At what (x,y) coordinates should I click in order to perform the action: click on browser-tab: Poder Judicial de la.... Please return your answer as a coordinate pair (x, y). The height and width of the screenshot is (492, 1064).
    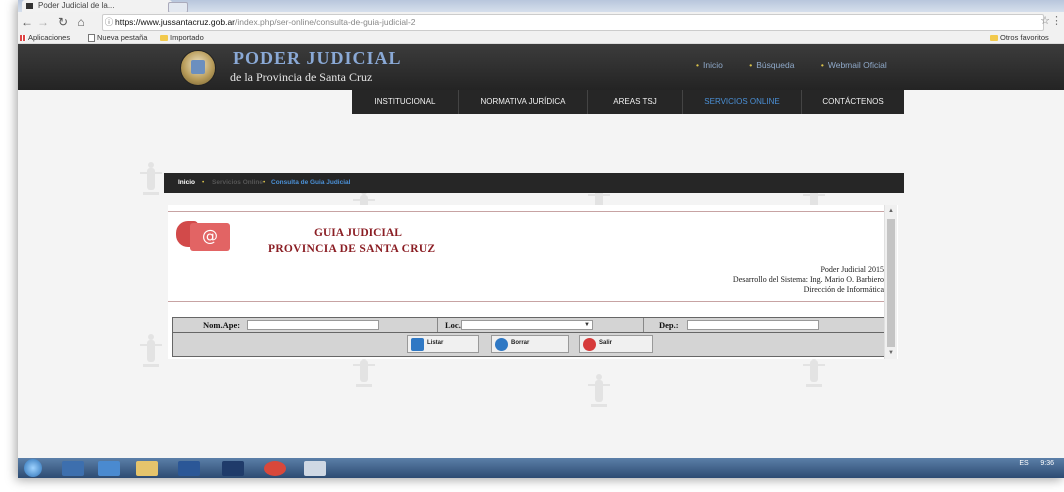
    Looking at the image, I should click on (97, 6).